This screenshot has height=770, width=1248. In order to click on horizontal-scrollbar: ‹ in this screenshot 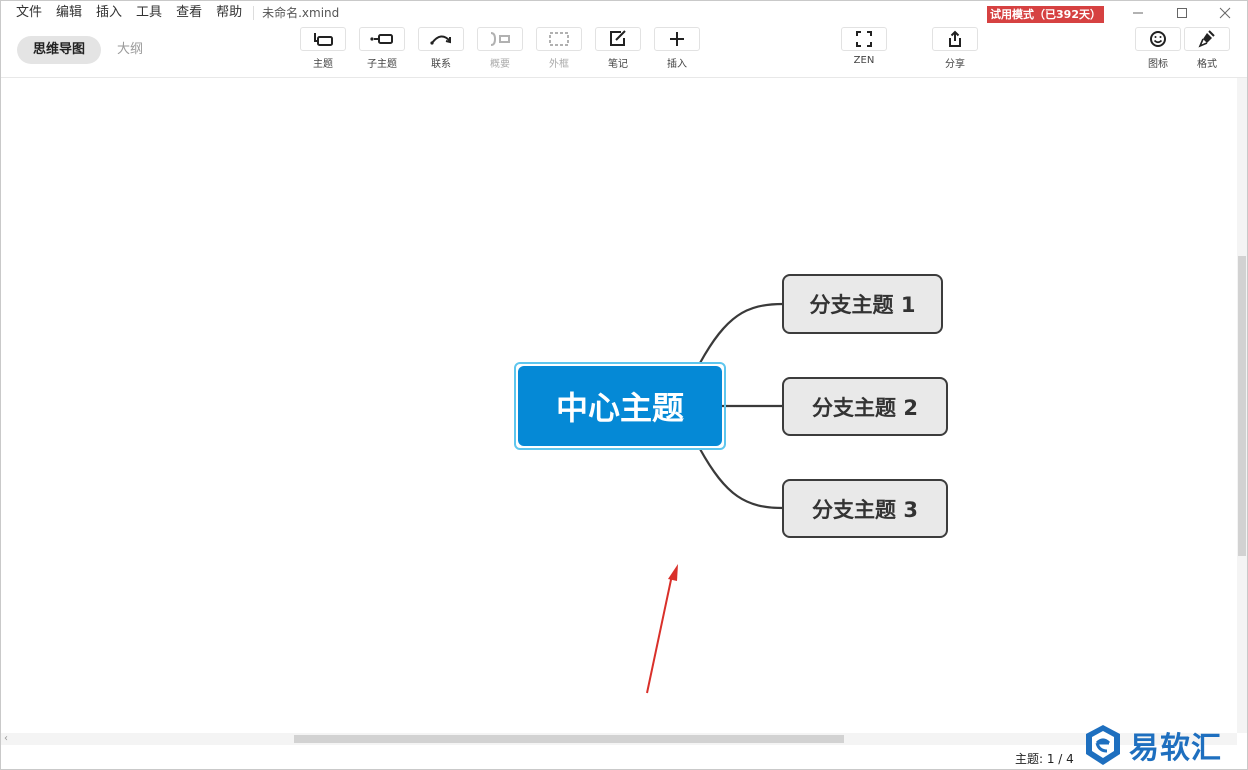, I will do `click(619, 739)`.